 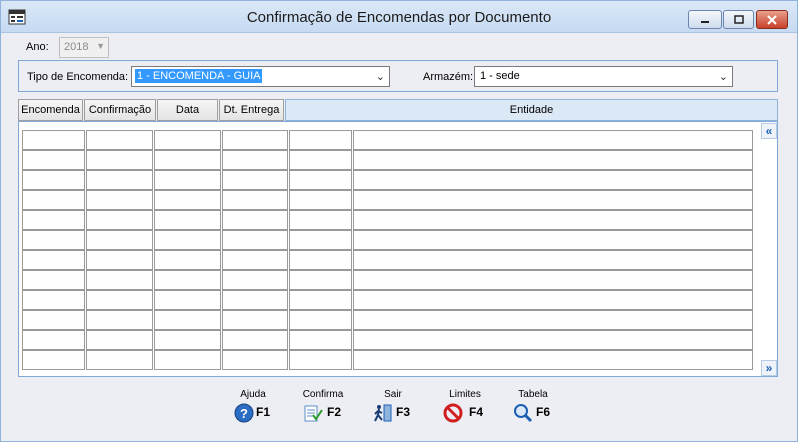 What do you see at coordinates (772, 19) in the screenshot?
I see `close-button` at bounding box center [772, 19].